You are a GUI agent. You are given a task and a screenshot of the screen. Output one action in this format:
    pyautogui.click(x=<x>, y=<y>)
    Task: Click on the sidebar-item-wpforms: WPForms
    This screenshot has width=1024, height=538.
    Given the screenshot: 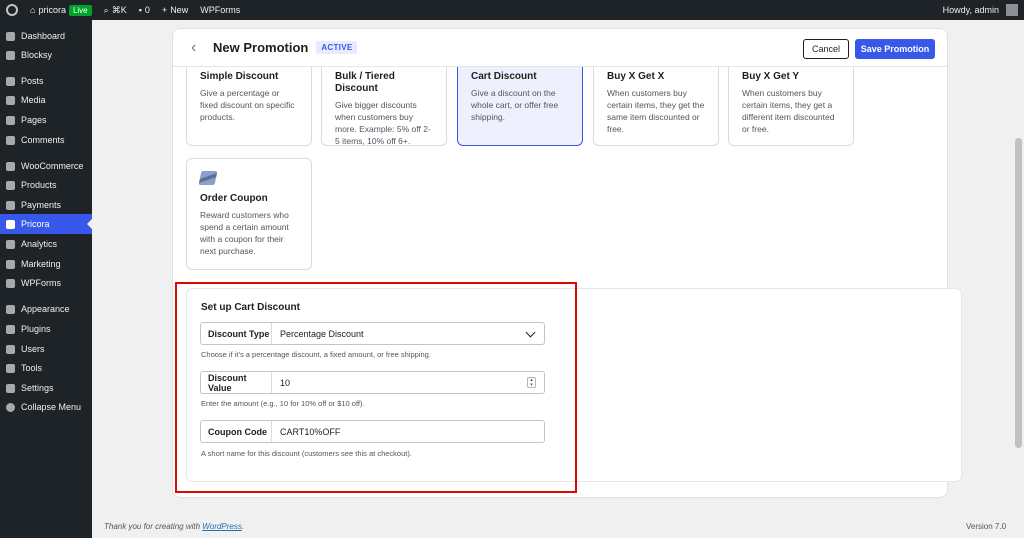 What is the action you would take?
    pyautogui.click(x=46, y=283)
    